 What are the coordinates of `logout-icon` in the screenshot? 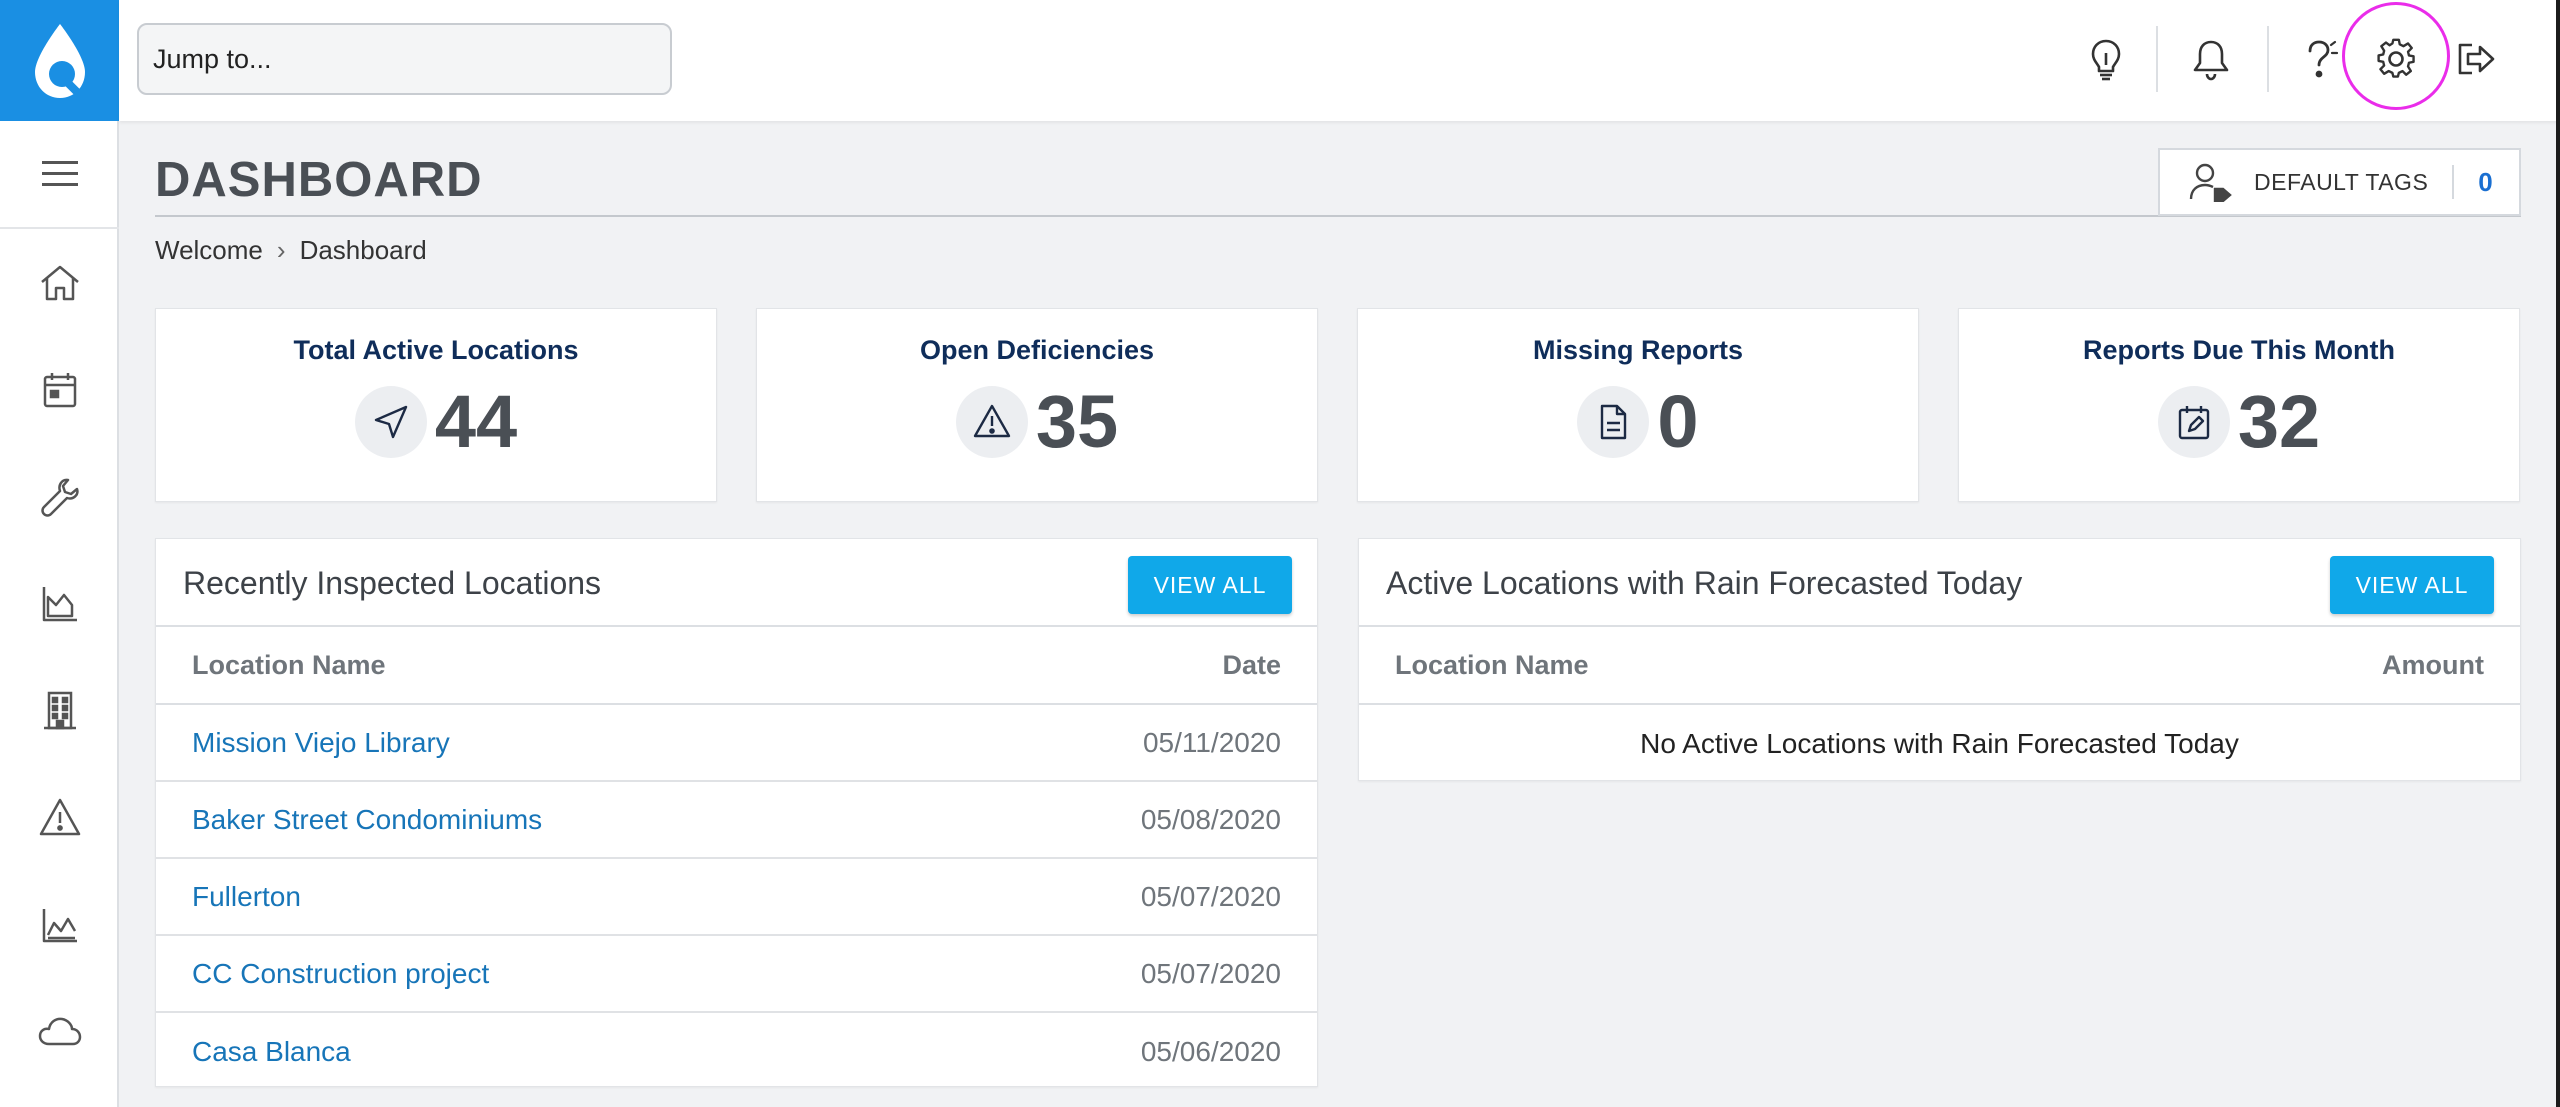 It's located at (2476, 59).